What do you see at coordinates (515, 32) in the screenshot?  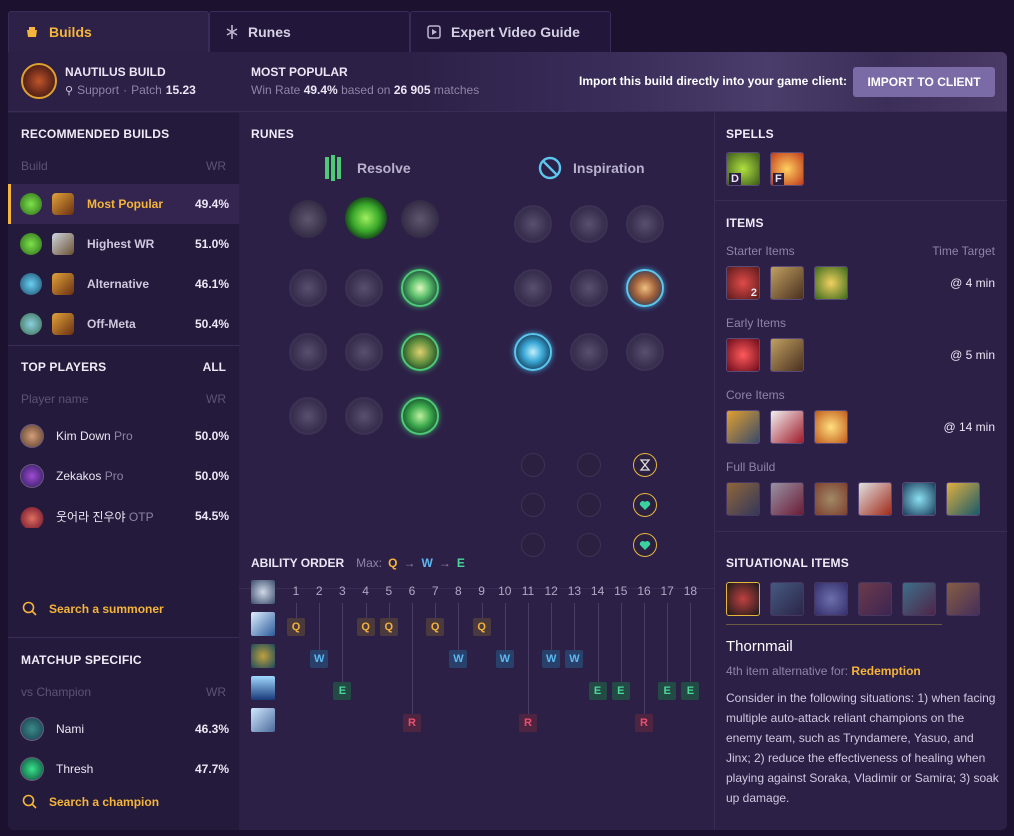 I see `tab-video-label: Expert Video Guide` at bounding box center [515, 32].